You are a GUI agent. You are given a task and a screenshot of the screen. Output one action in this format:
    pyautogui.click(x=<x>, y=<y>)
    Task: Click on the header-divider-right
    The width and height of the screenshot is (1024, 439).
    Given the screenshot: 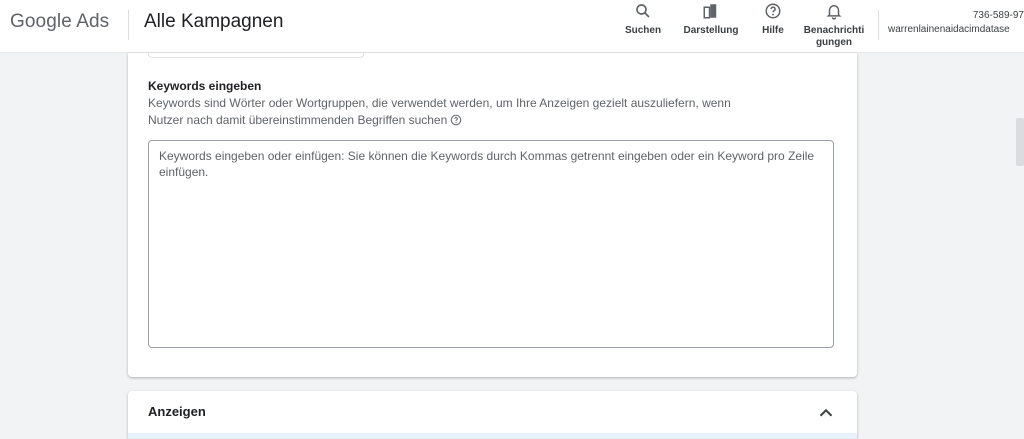 What is the action you would take?
    pyautogui.click(x=878, y=25)
    